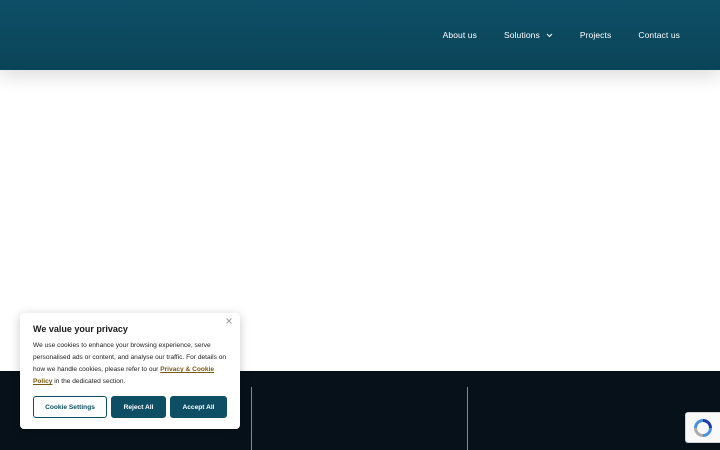 Image resolution: width=720 pixels, height=450 pixels. I want to click on cookie-title: We value your privacy, so click(80, 329).